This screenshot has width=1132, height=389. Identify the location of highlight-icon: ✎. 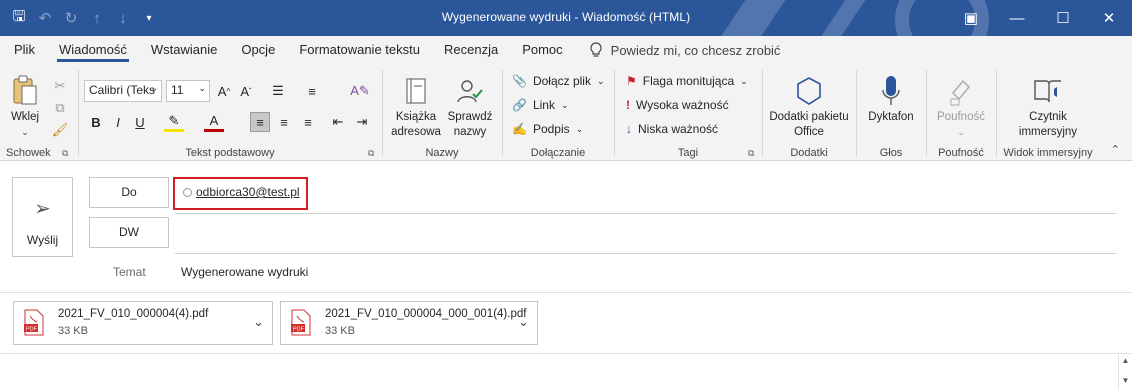
(174, 122).